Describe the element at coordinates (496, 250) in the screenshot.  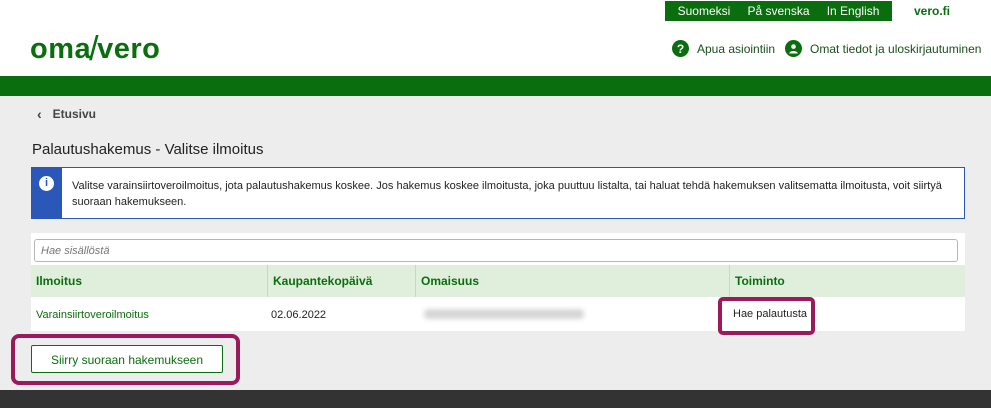
I see `search-input` at that location.